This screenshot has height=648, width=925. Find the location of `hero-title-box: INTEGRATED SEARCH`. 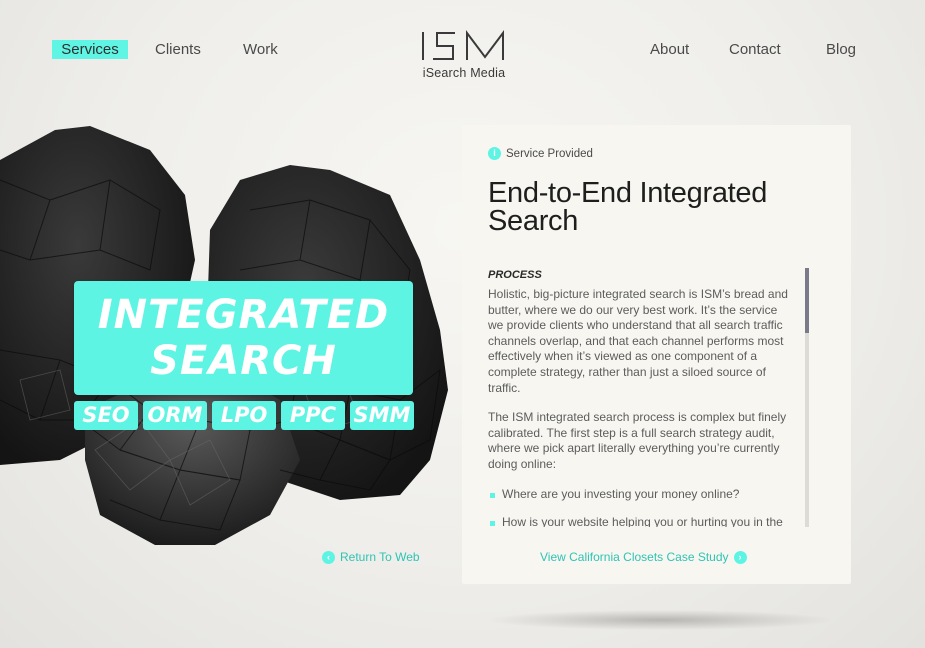

hero-title-box: INTEGRATED SEARCH is located at coordinates (243, 338).